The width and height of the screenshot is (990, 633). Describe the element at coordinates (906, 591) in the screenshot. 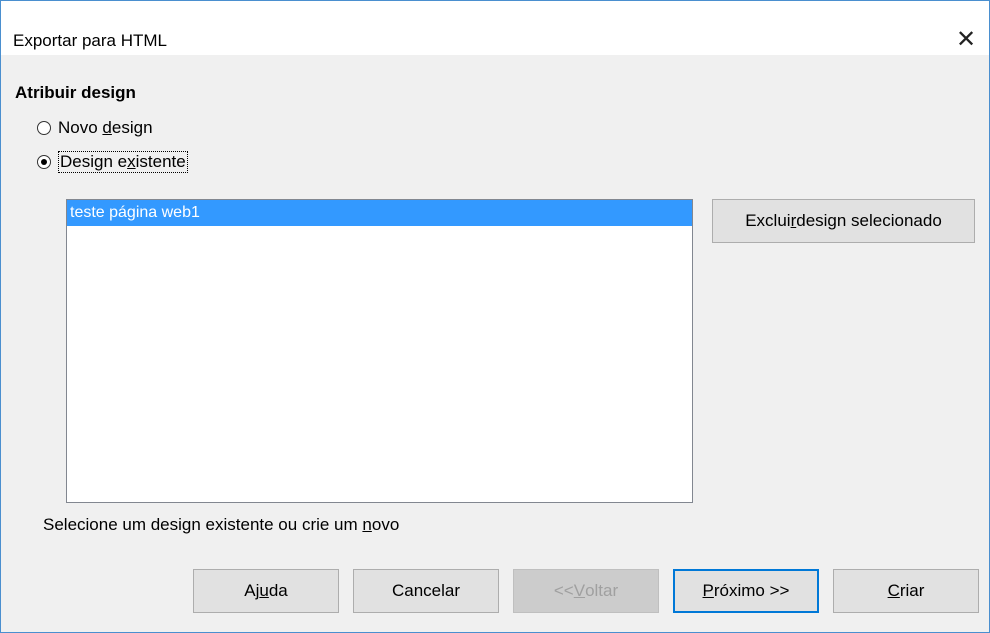

I see `create-button: Criar` at that location.